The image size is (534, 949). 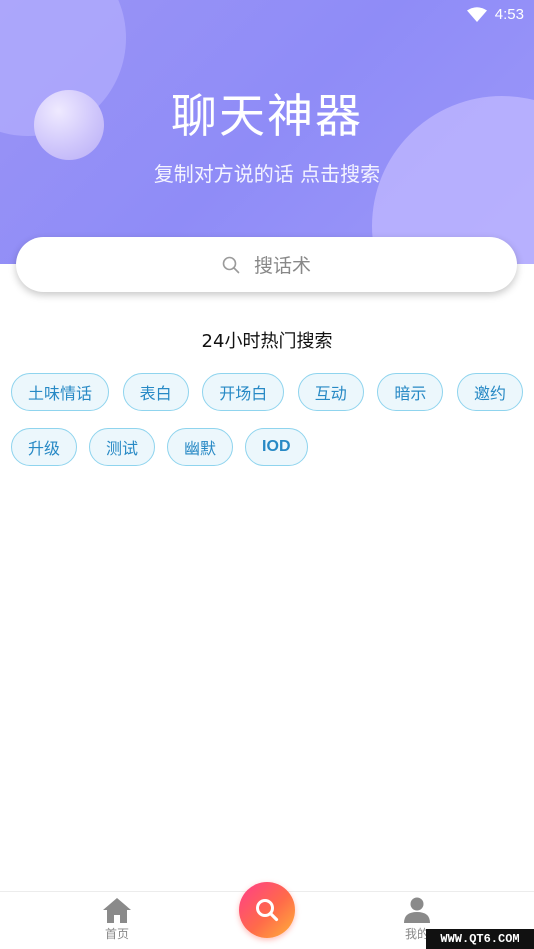 I want to click on tag-youmo: 幽默, so click(x=200, y=447).